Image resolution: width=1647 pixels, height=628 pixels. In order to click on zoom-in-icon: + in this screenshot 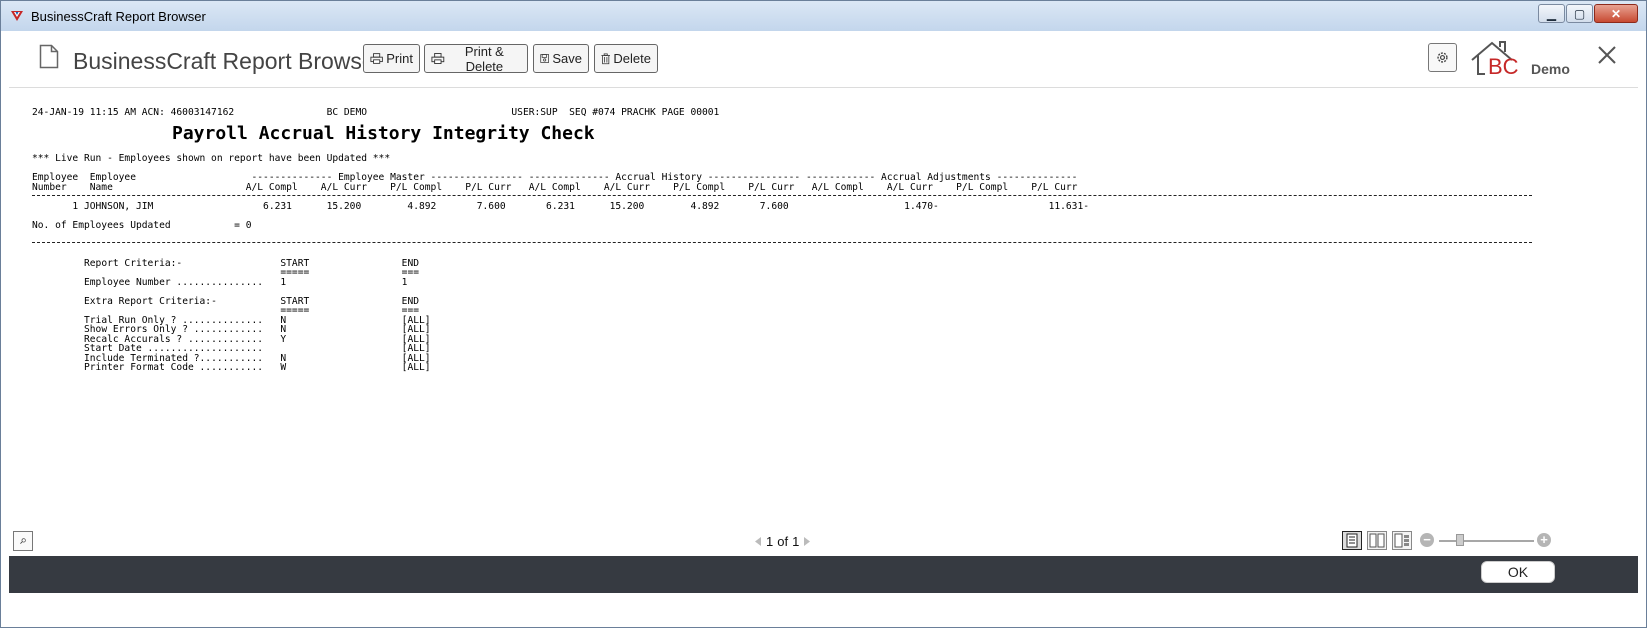, I will do `click(1544, 540)`.